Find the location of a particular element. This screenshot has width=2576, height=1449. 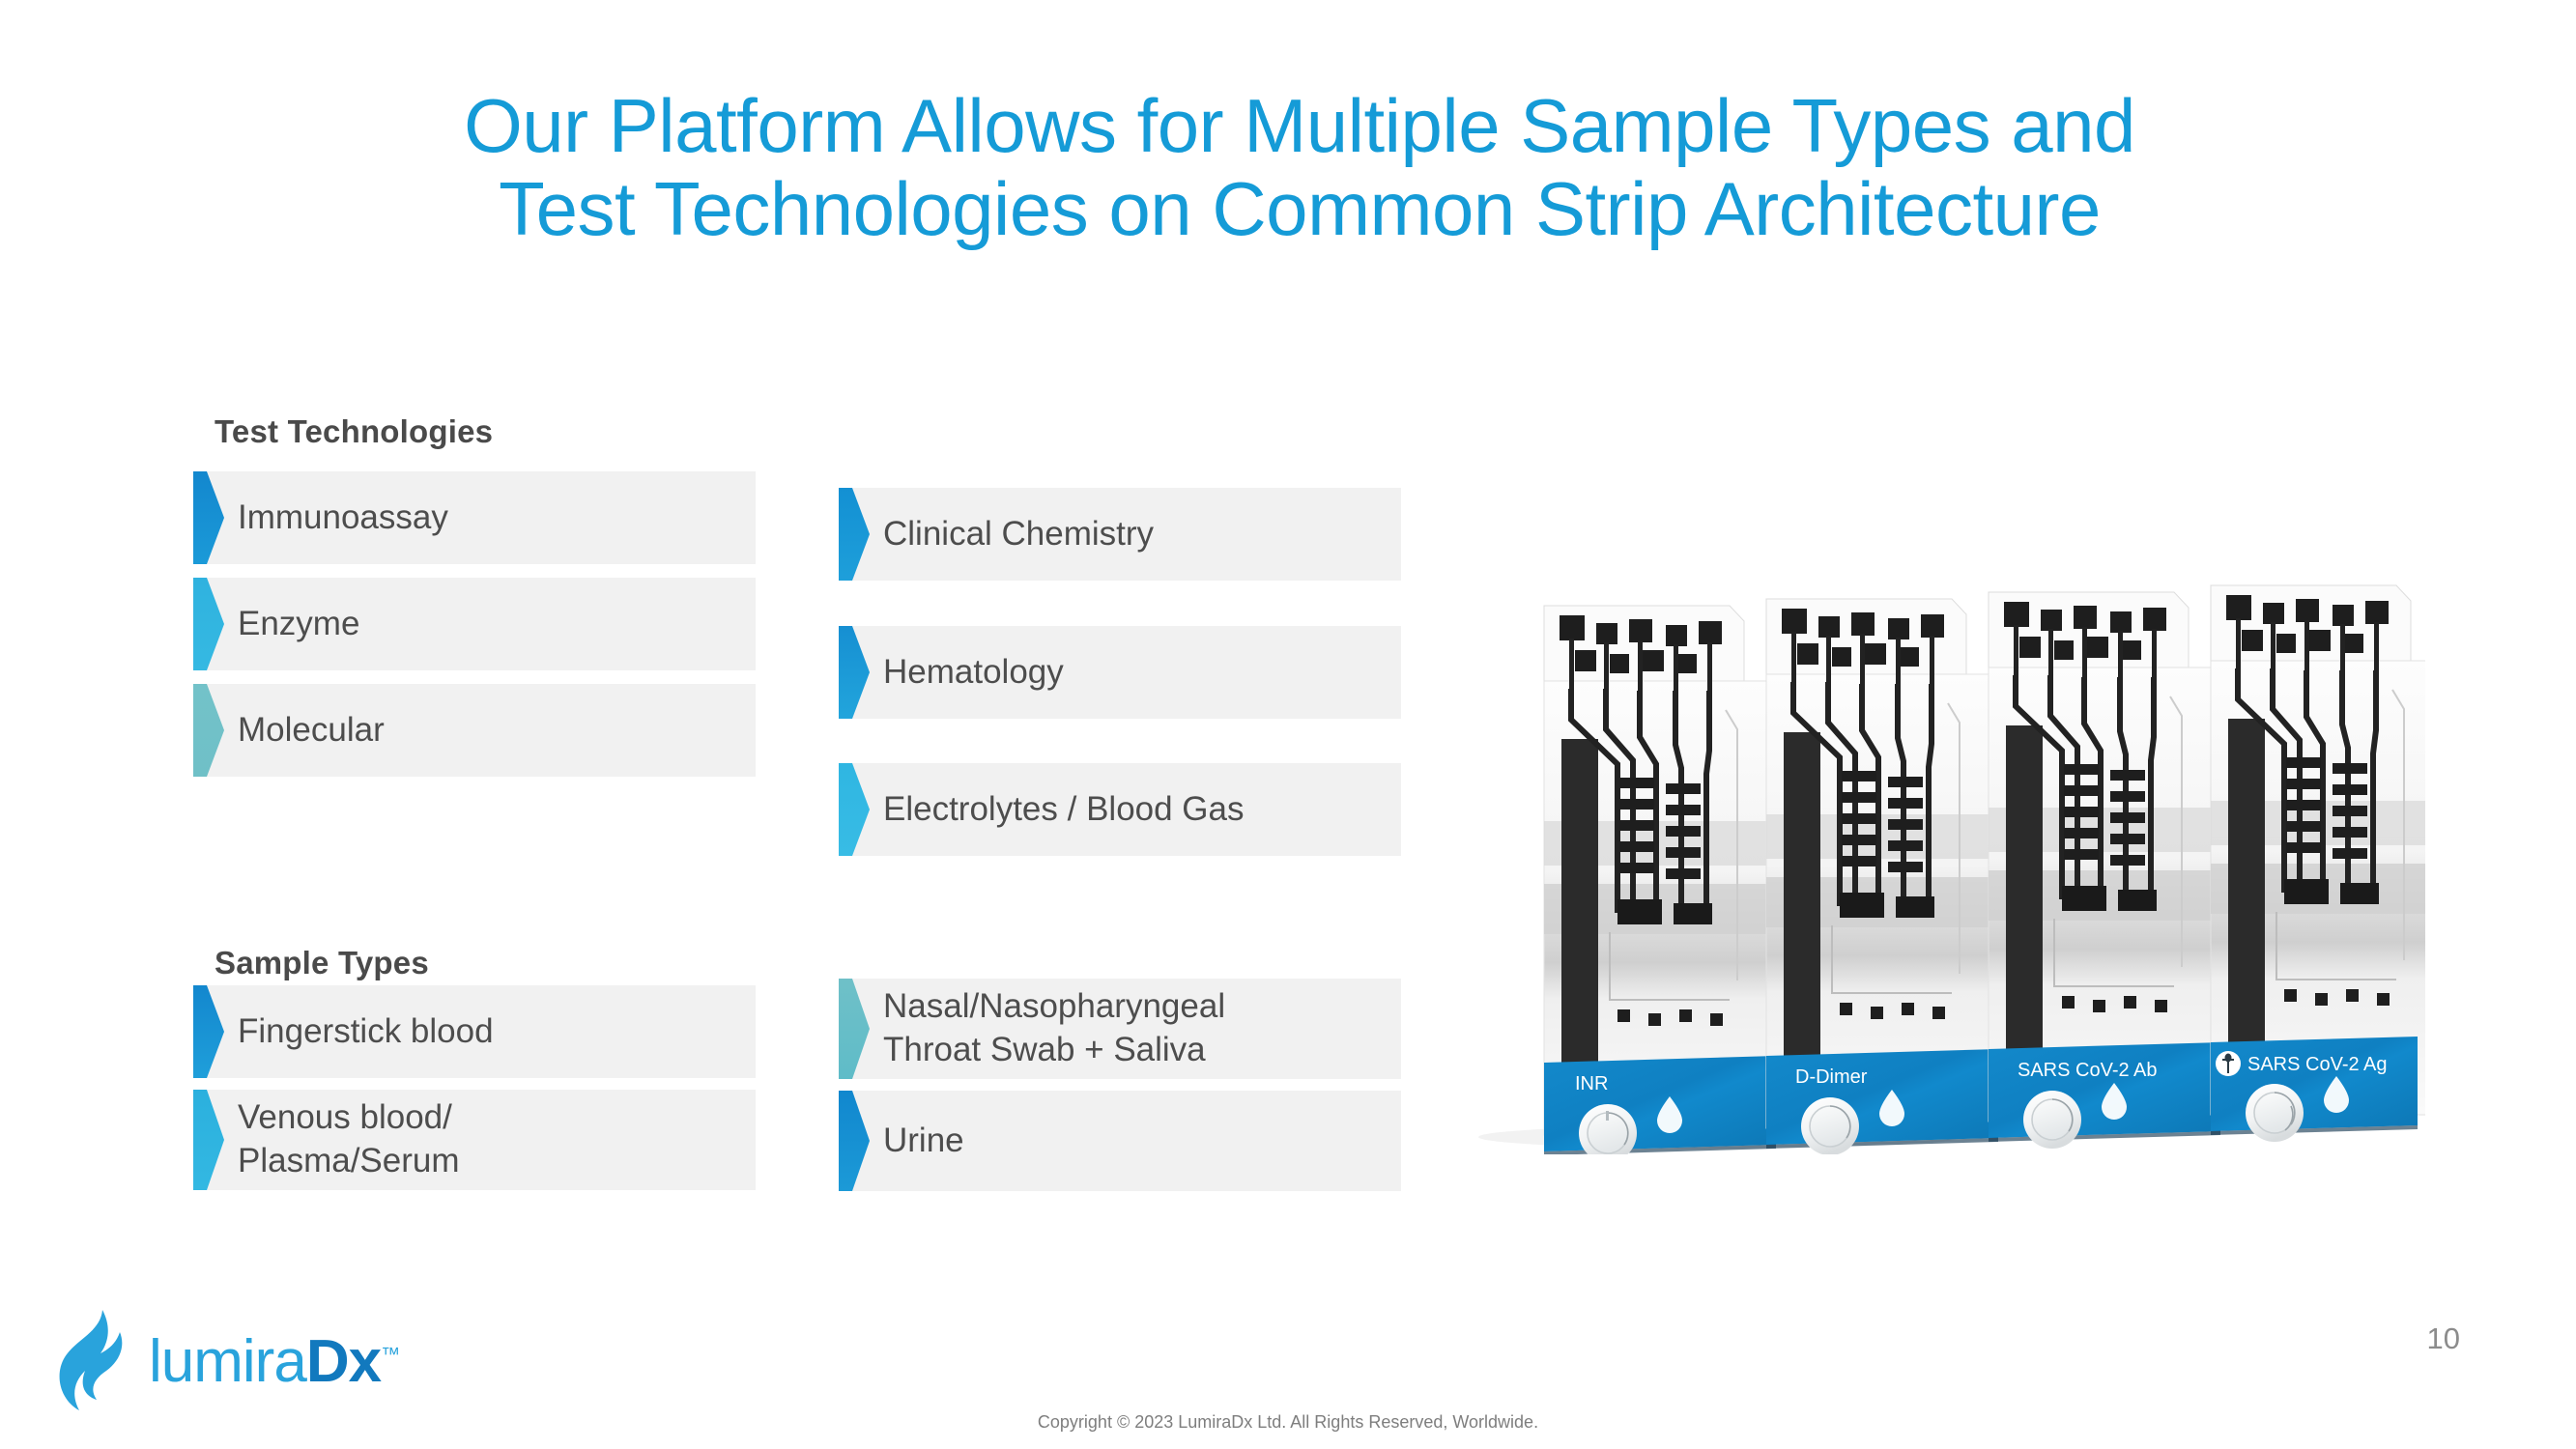

section-heading-sample-types: Sample Types is located at coordinates (322, 962).